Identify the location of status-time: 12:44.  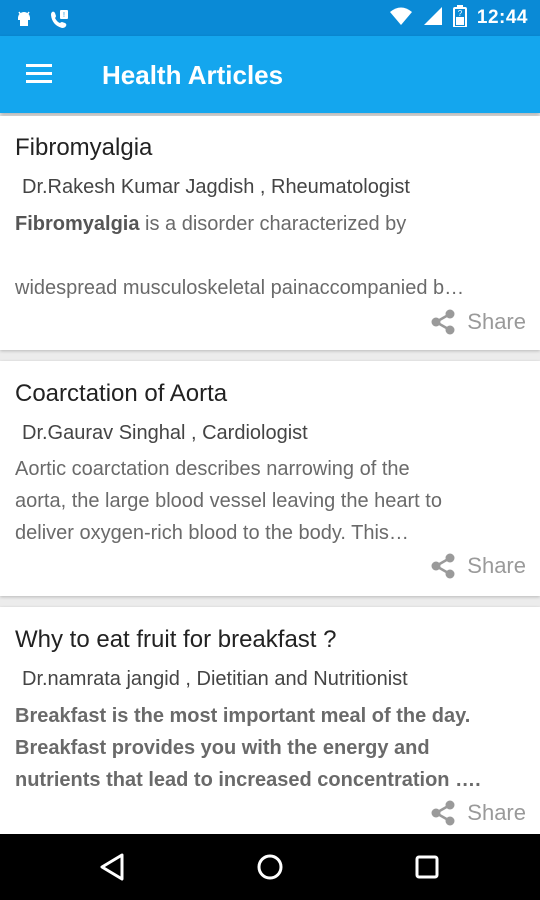
(502, 17).